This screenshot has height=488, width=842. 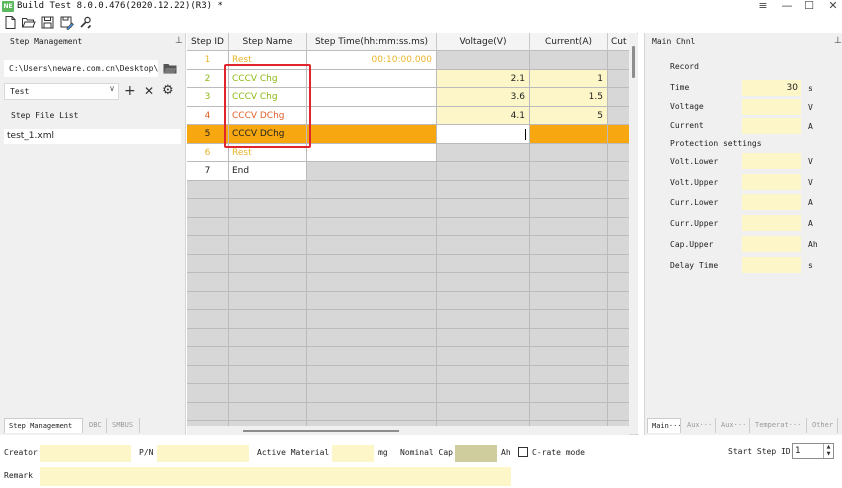 What do you see at coordinates (372, 42) in the screenshot?
I see `col-step-time: Step Time(hh:mm:ss.ms)` at bounding box center [372, 42].